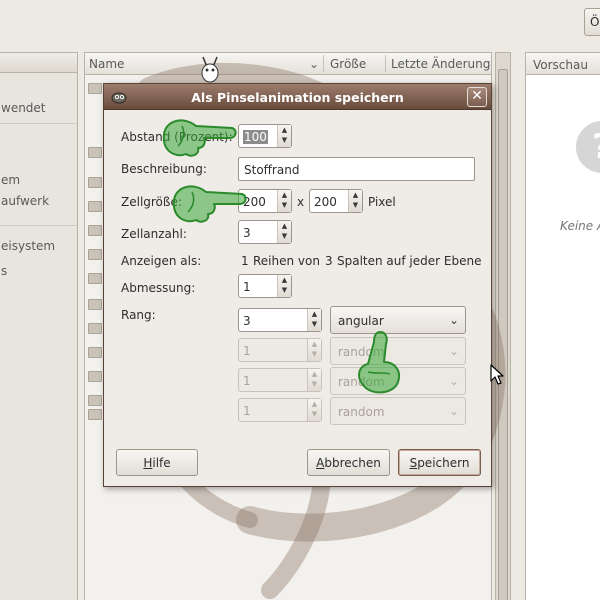  Describe the element at coordinates (580, 226) in the screenshot. I see `preview-empty-text: Keine A` at that location.